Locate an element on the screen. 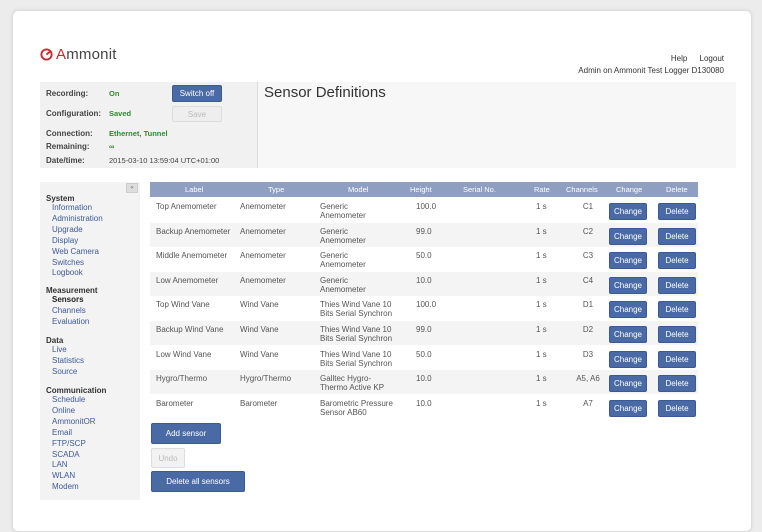 Image resolution: width=762 pixels, height=532 pixels. cell-model: Generic Anemometer is located at coordinates (362, 236).